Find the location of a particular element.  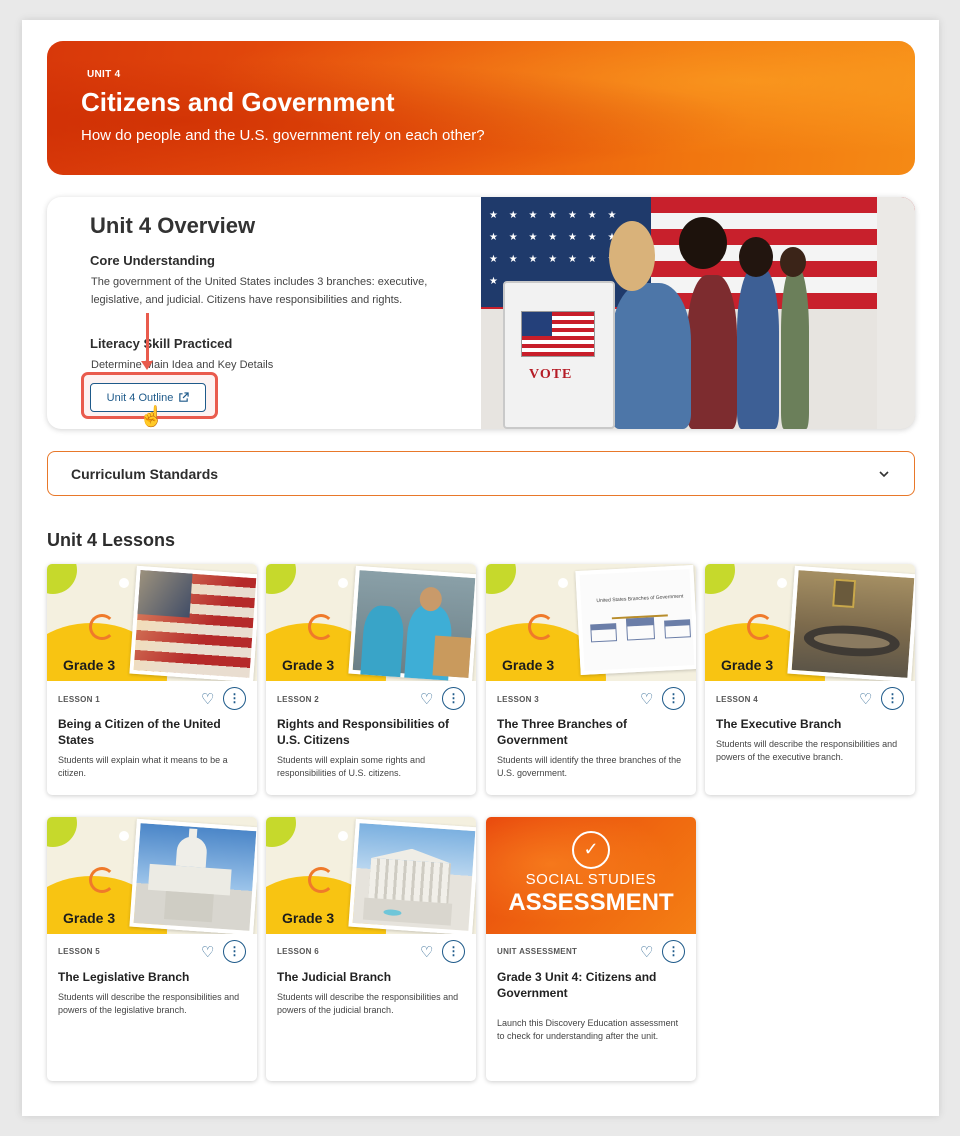

unit-outline-label: Unit 4 Outline is located at coordinates (140, 397).